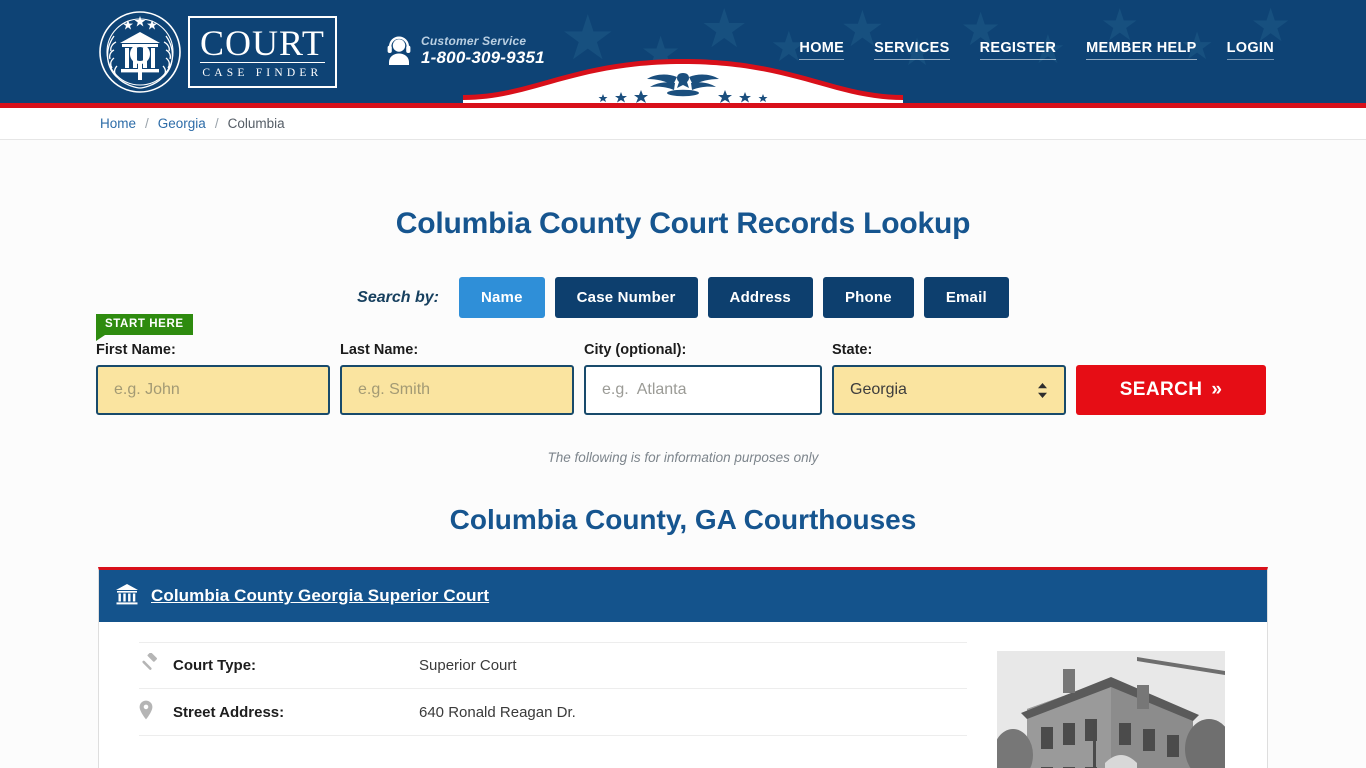  Describe the element at coordinates (320, 596) in the screenshot. I see `court-name-link: Columbia County Georgia Superior Court` at that location.